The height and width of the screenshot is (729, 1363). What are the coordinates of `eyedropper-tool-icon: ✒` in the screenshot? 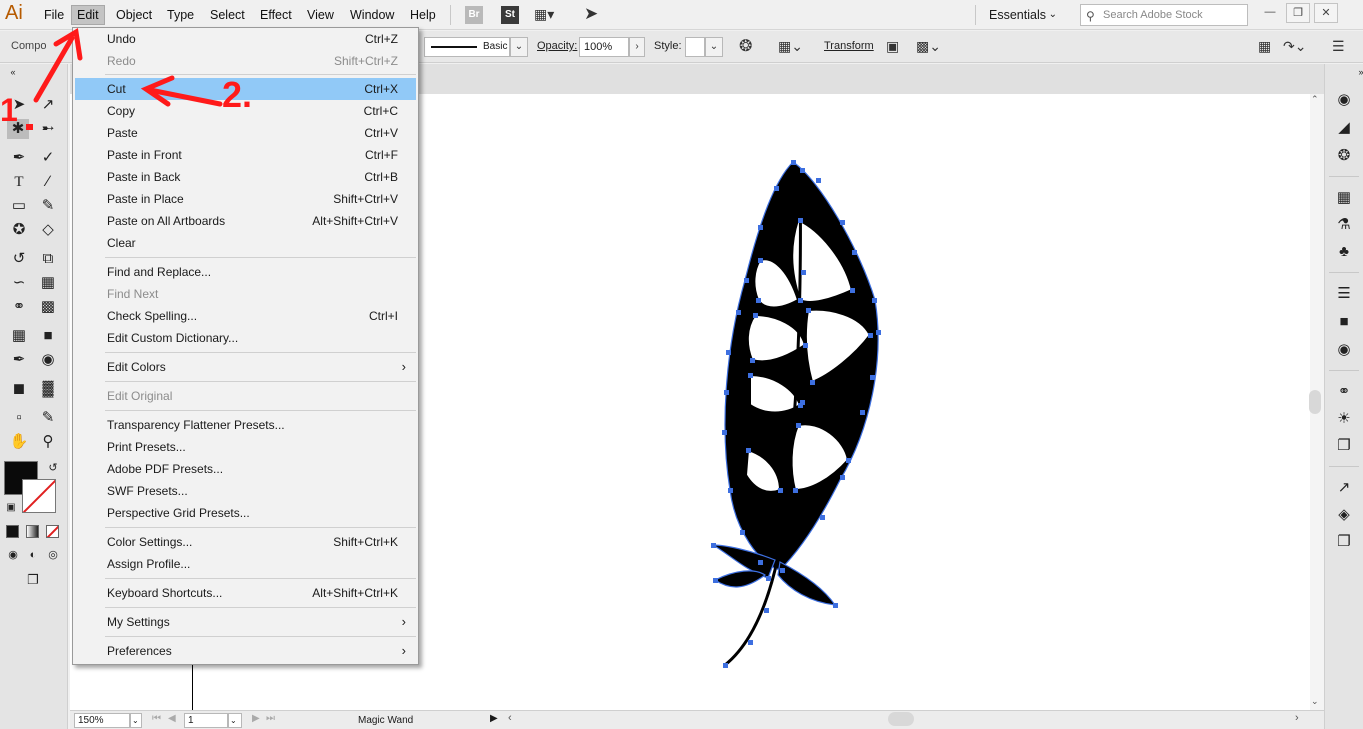 It's located at (19, 360).